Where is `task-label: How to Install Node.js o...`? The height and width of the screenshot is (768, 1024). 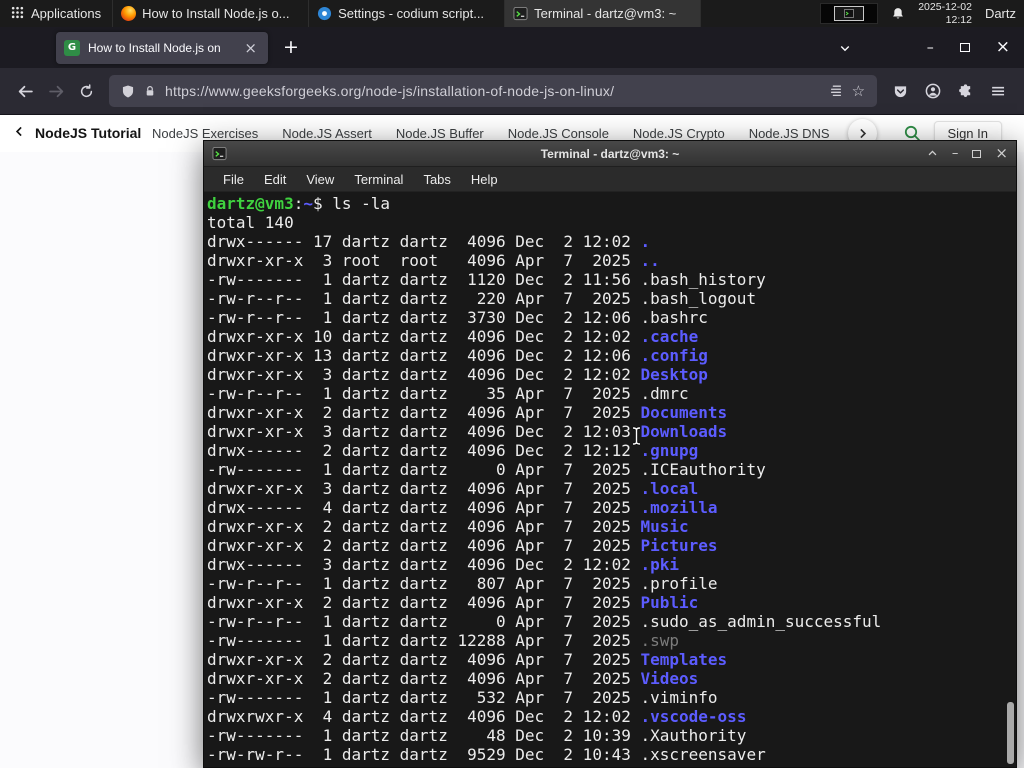 task-label: How to Install Node.js o... is located at coordinates (216, 13).